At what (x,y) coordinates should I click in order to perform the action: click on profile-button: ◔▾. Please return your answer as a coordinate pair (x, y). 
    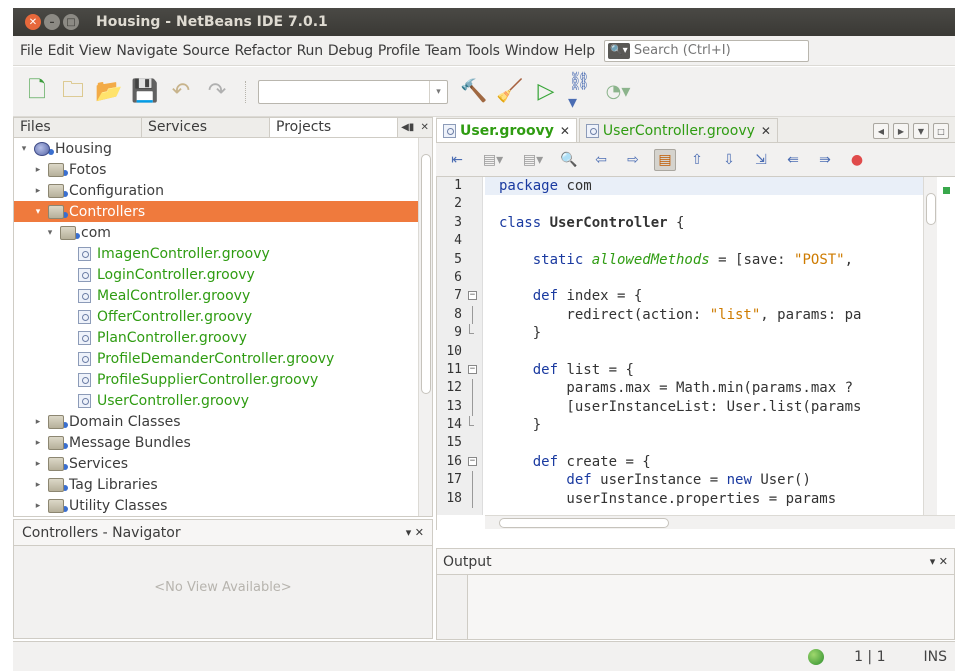
    Looking at the image, I should click on (618, 92).